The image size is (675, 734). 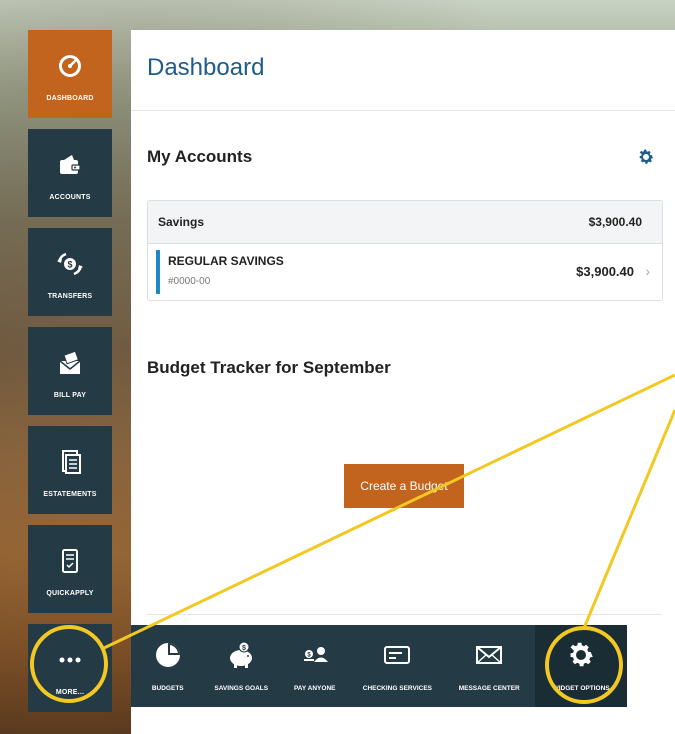 What do you see at coordinates (403, 70) in the screenshot?
I see `page-header: Dashboard` at bounding box center [403, 70].